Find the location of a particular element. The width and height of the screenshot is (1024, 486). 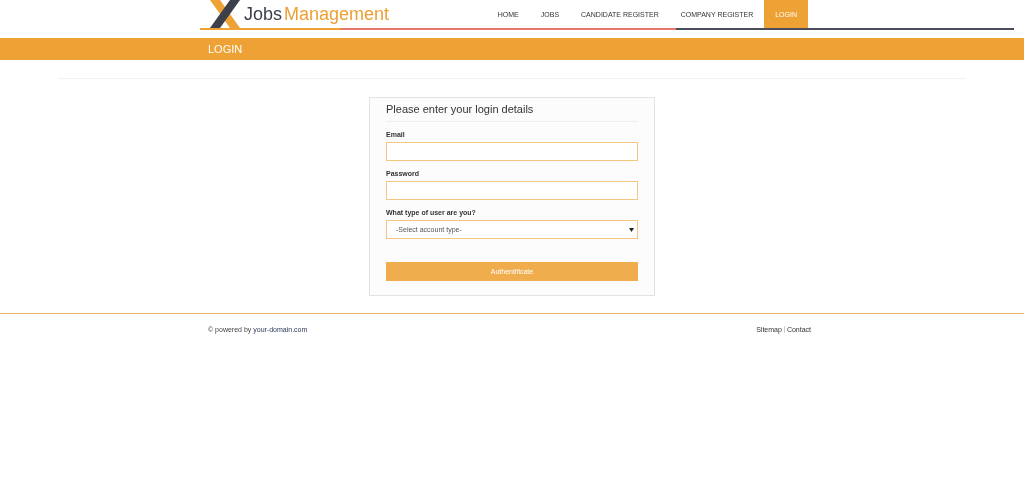

logo-text: Jobs is located at coordinates (263, 14).